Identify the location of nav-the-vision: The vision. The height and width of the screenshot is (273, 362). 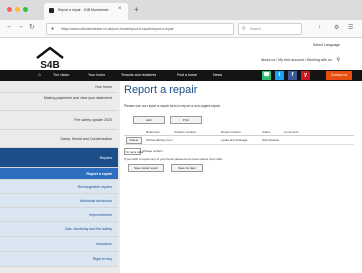
(61, 75).